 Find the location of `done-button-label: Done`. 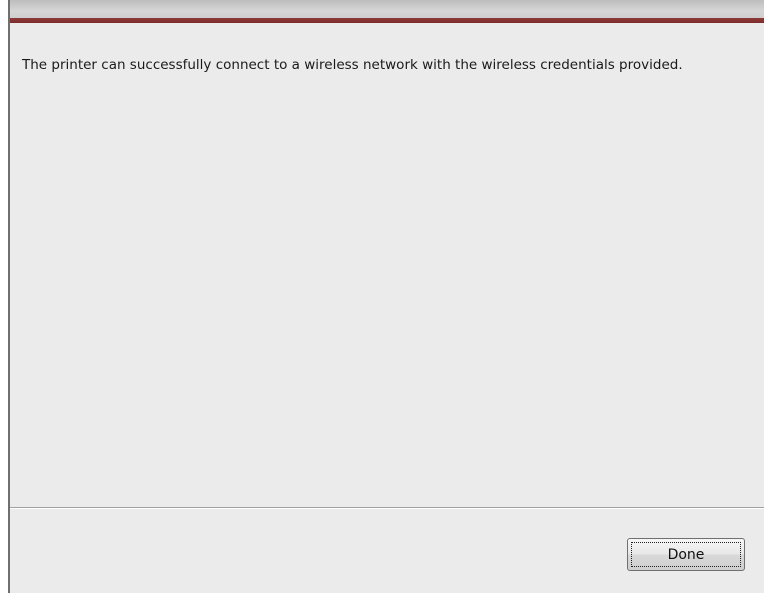

done-button-label: Done is located at coordinates (686, 554).